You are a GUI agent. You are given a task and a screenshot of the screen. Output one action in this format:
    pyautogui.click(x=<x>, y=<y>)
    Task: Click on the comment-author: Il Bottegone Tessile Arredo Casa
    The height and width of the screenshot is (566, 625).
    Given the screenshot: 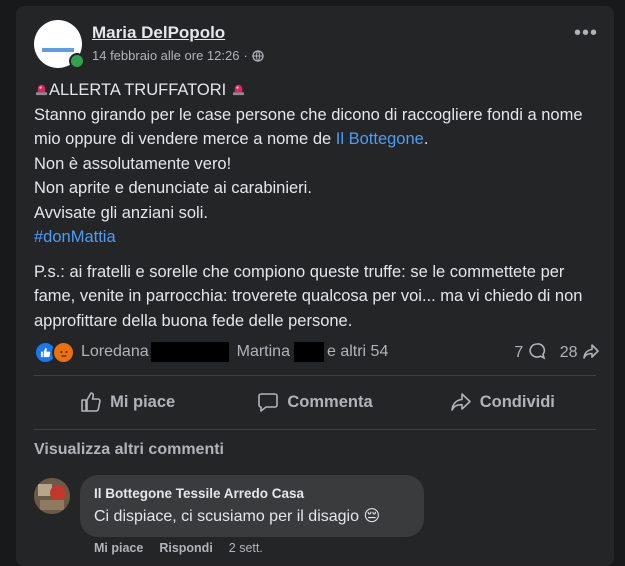 What is the action you would take?
    pyautogui.click(x=199, y=493)
    